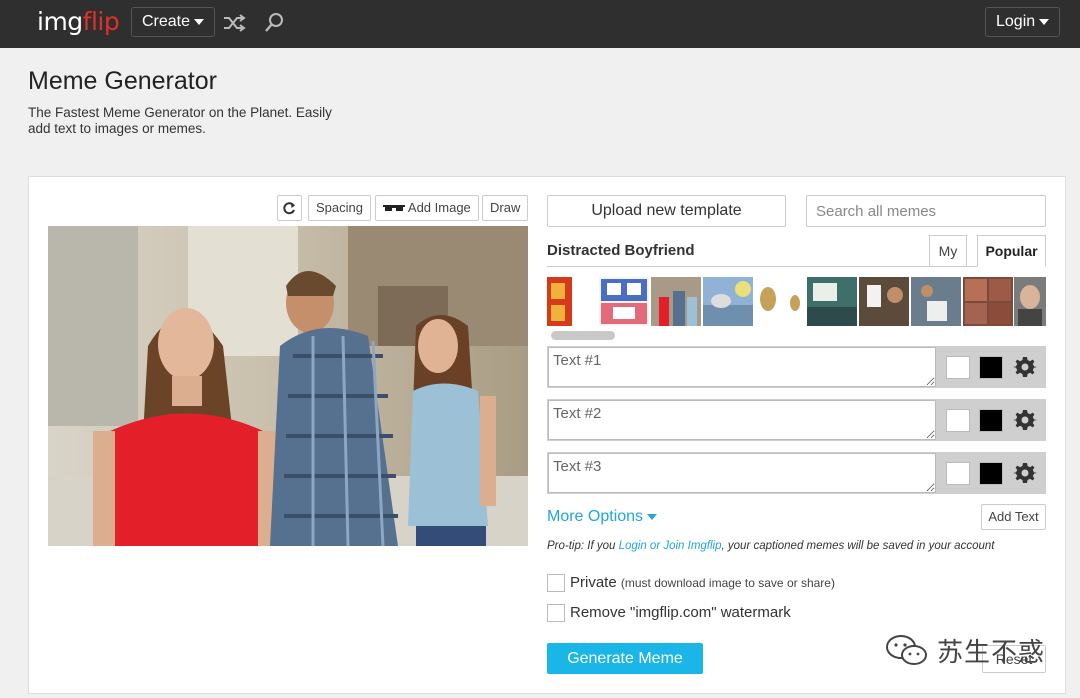 Image resolution: width=1080 pixels, height=698 pixels. I want to click on private-label: Private, so click(593, 582).